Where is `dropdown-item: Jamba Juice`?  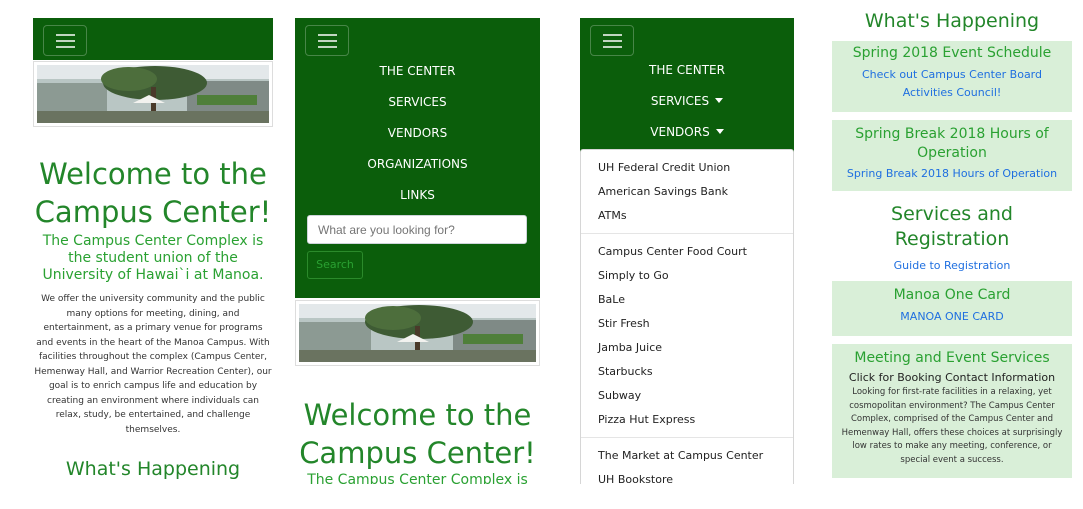
dropdown-item: Jamba Juice is located at coordinates (687, 348).